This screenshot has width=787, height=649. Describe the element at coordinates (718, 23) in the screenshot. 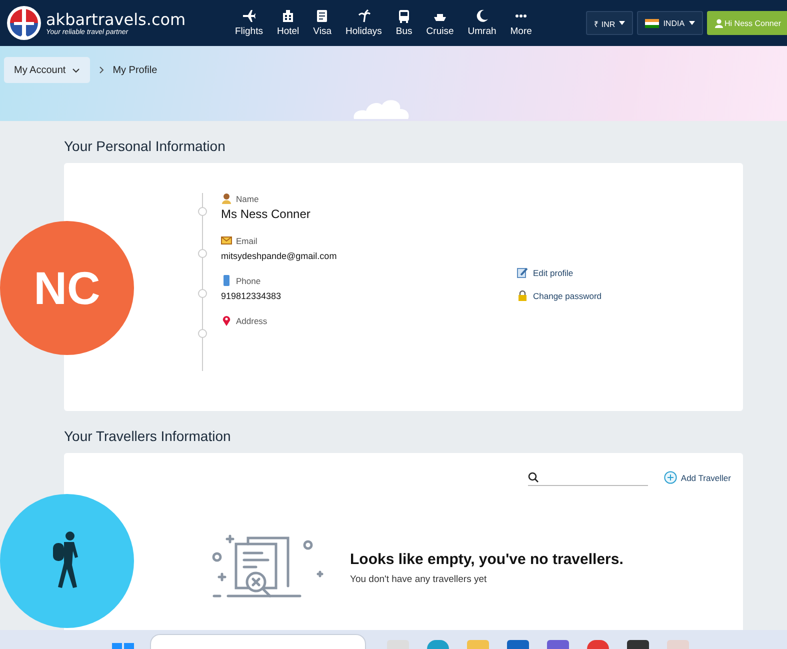

I see `user-icon` at that location.